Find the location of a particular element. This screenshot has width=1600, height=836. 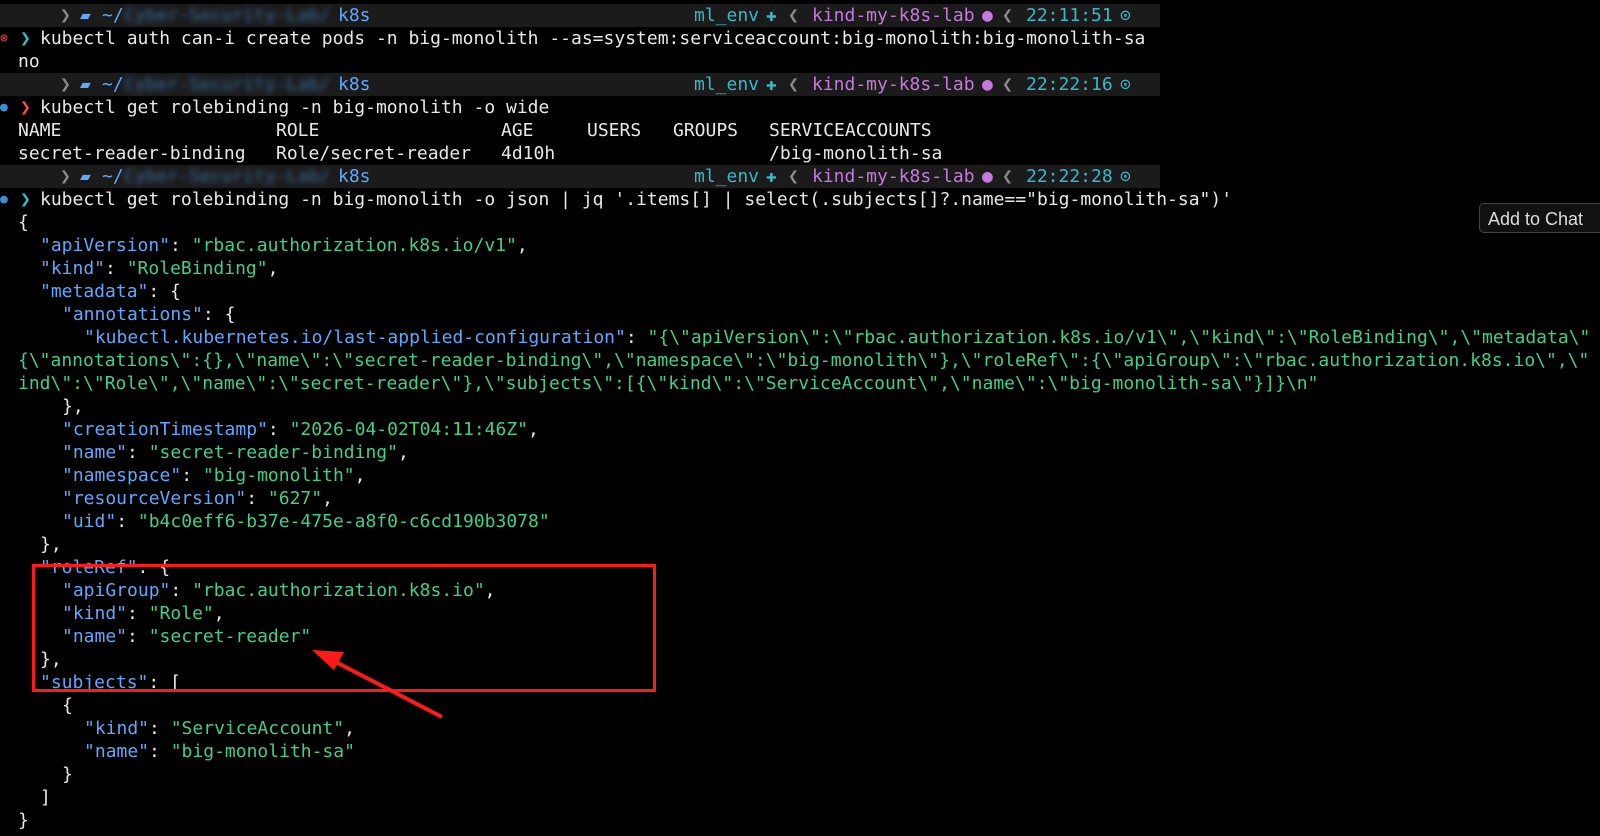

annotation-arrow is located at coordinates (377, 684).